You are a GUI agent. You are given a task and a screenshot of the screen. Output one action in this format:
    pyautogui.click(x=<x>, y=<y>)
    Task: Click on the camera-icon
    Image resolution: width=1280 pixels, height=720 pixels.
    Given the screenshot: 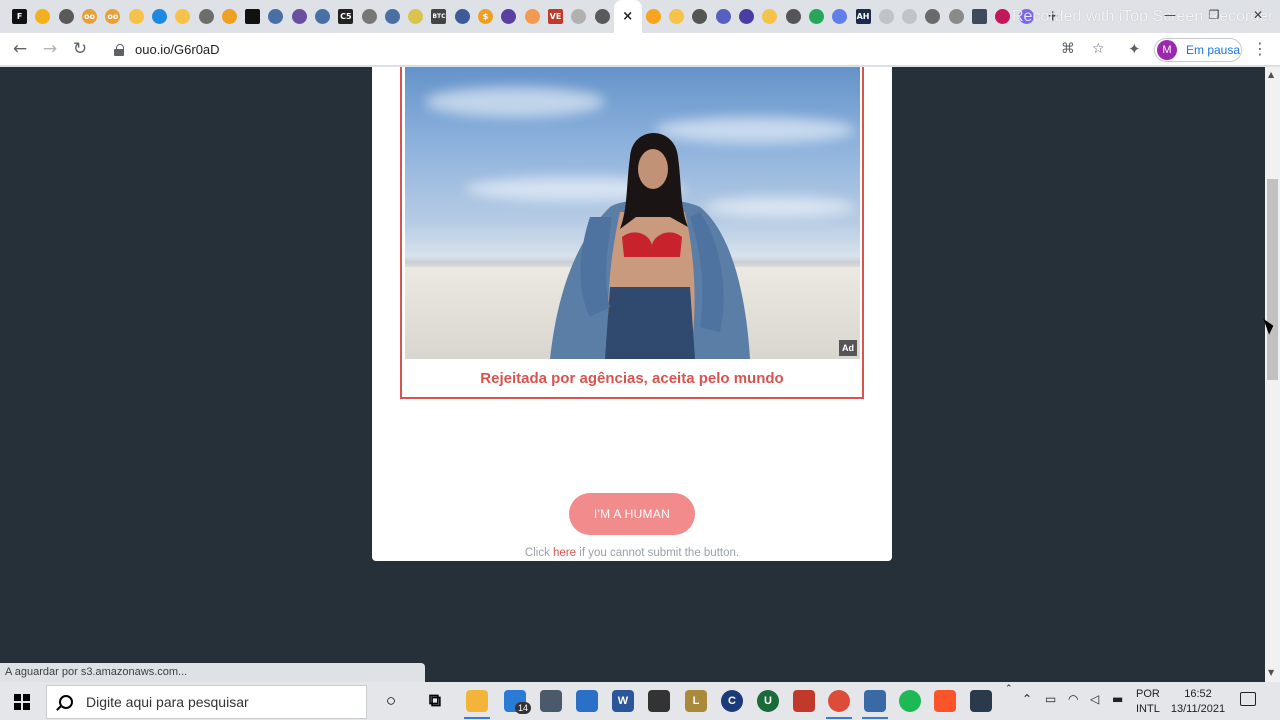 What is the action you would take?
    pyautogui.click(x=551, y=701)
    